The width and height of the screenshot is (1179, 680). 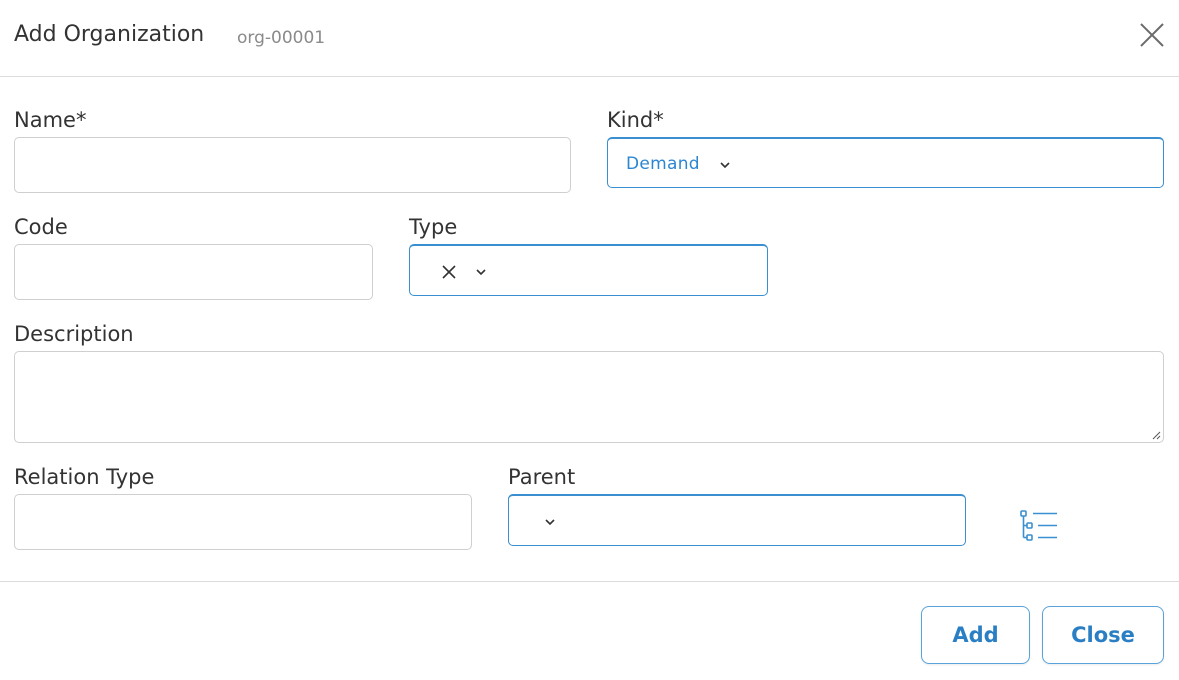 What do you see at coordinates (663, 164) in the screenshot?
I see `kind-selected-value: Demand` at bounding box center [663, 164].